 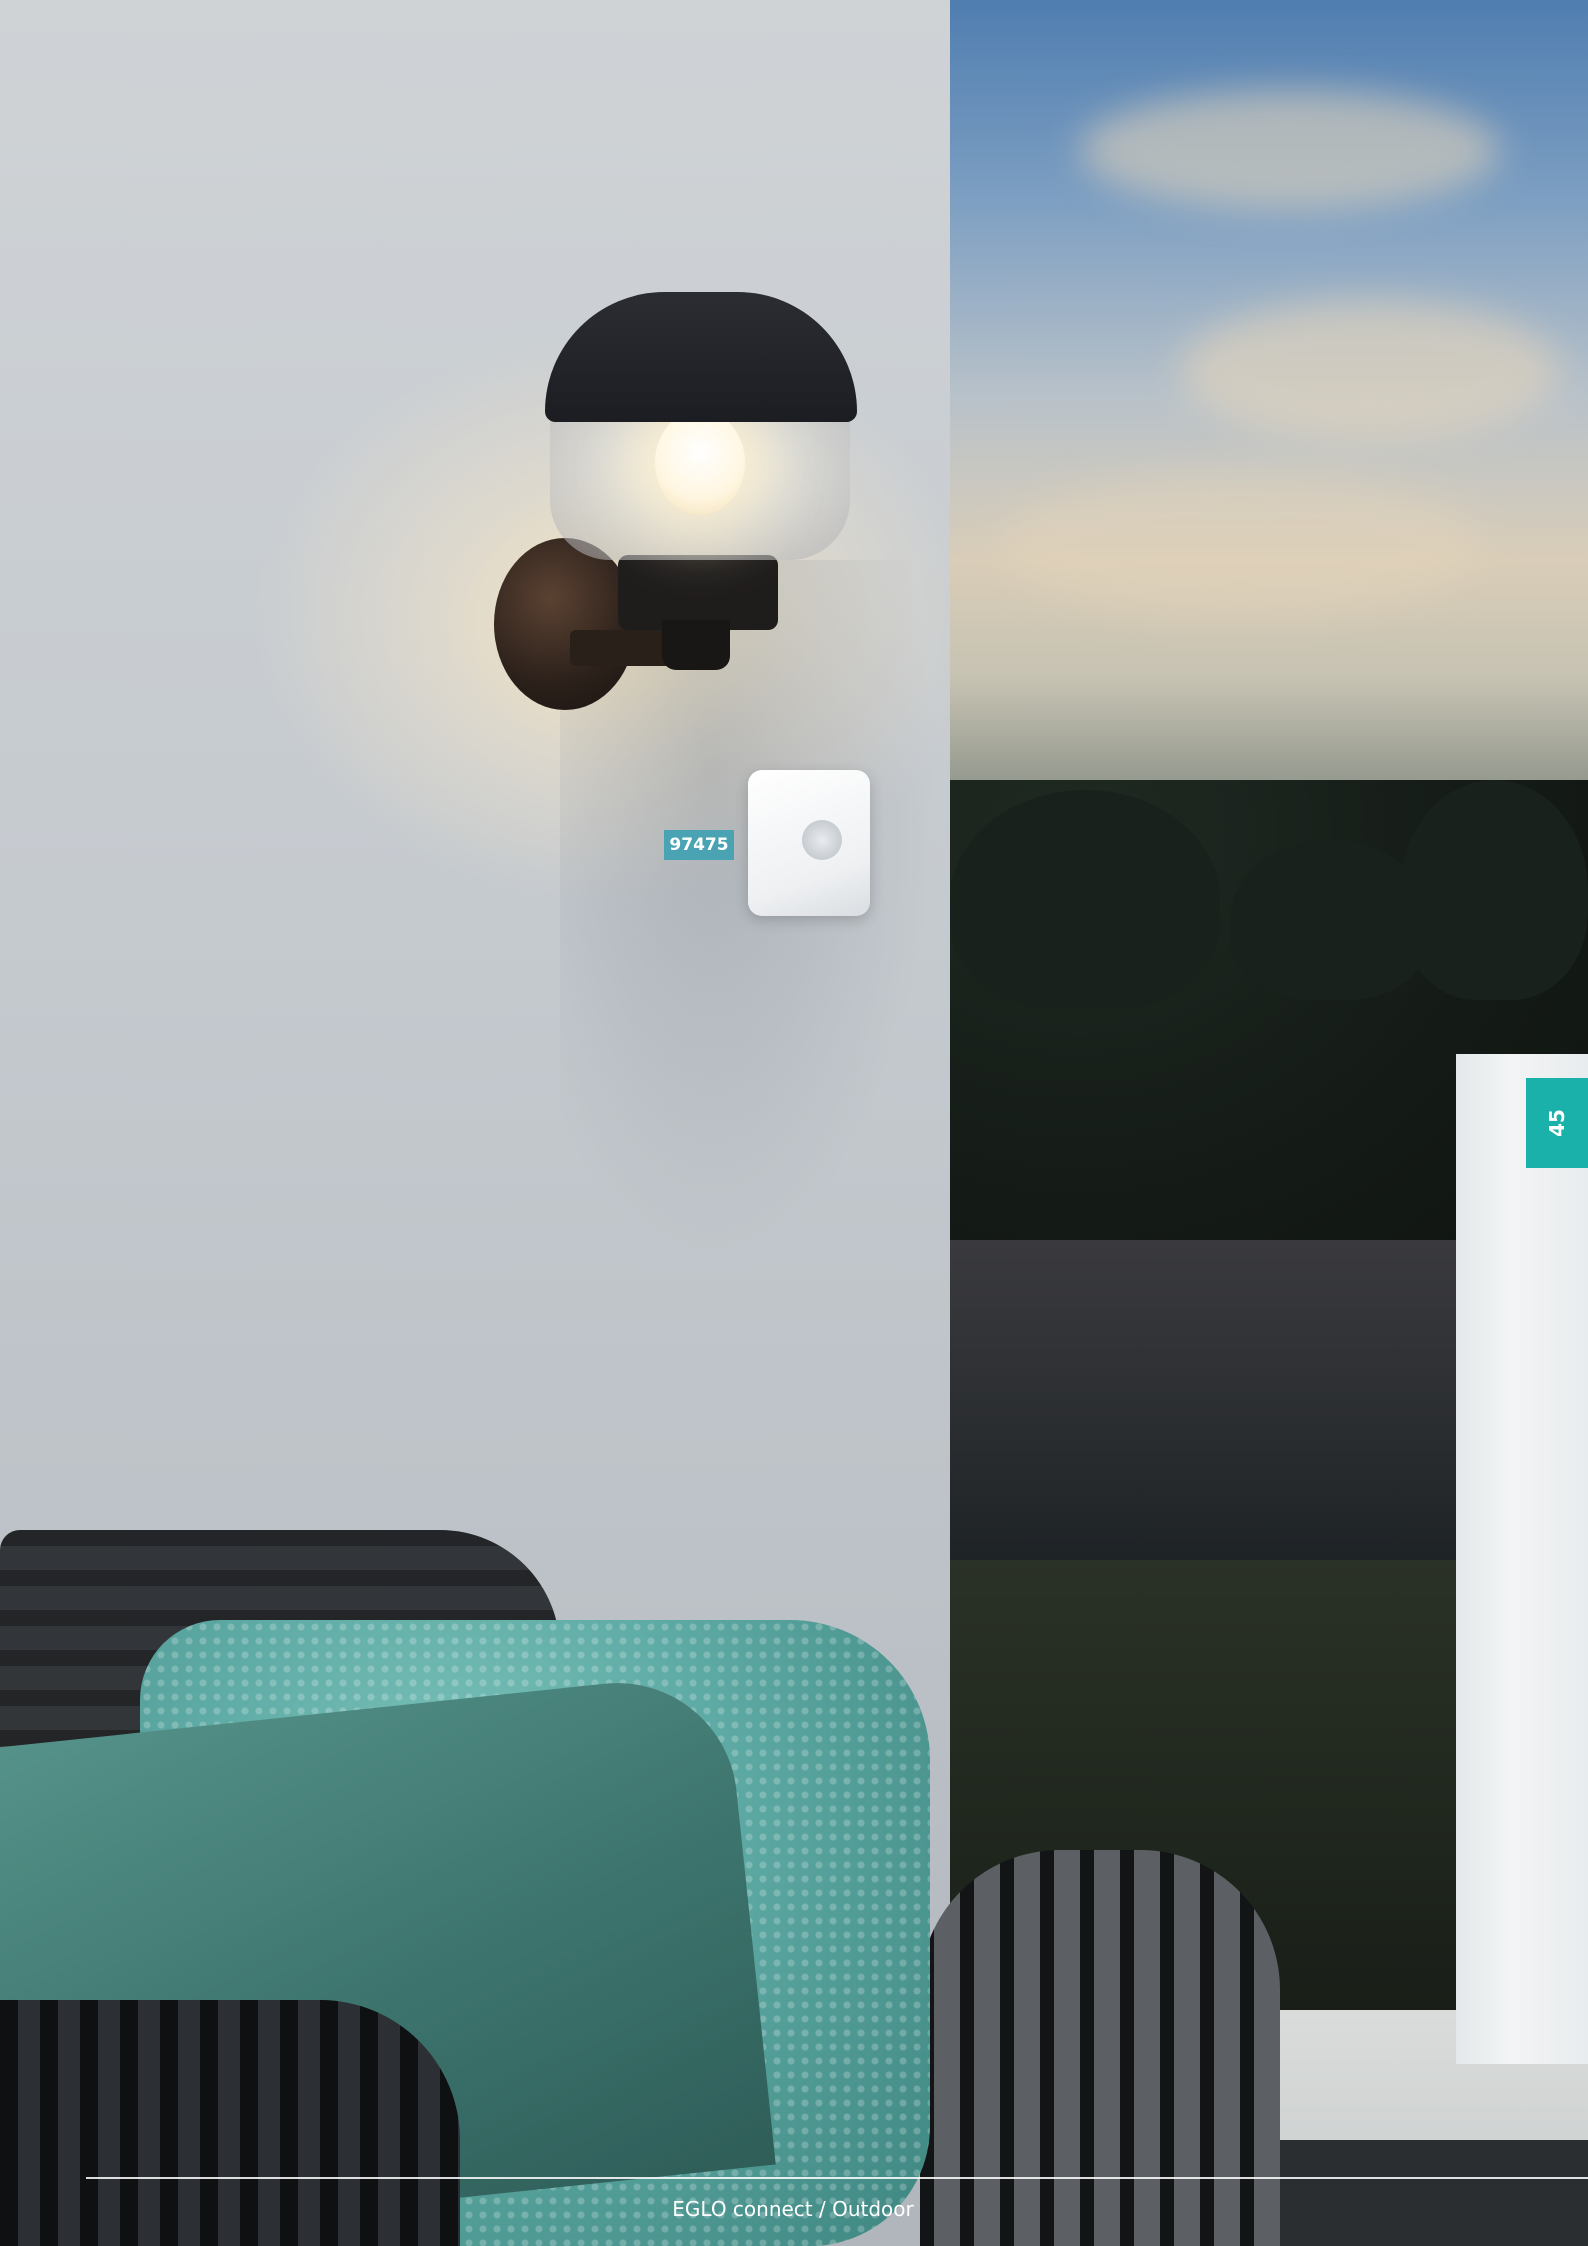 I want to click on rattan-chair-front-arm, so click(x=230, y=2123).